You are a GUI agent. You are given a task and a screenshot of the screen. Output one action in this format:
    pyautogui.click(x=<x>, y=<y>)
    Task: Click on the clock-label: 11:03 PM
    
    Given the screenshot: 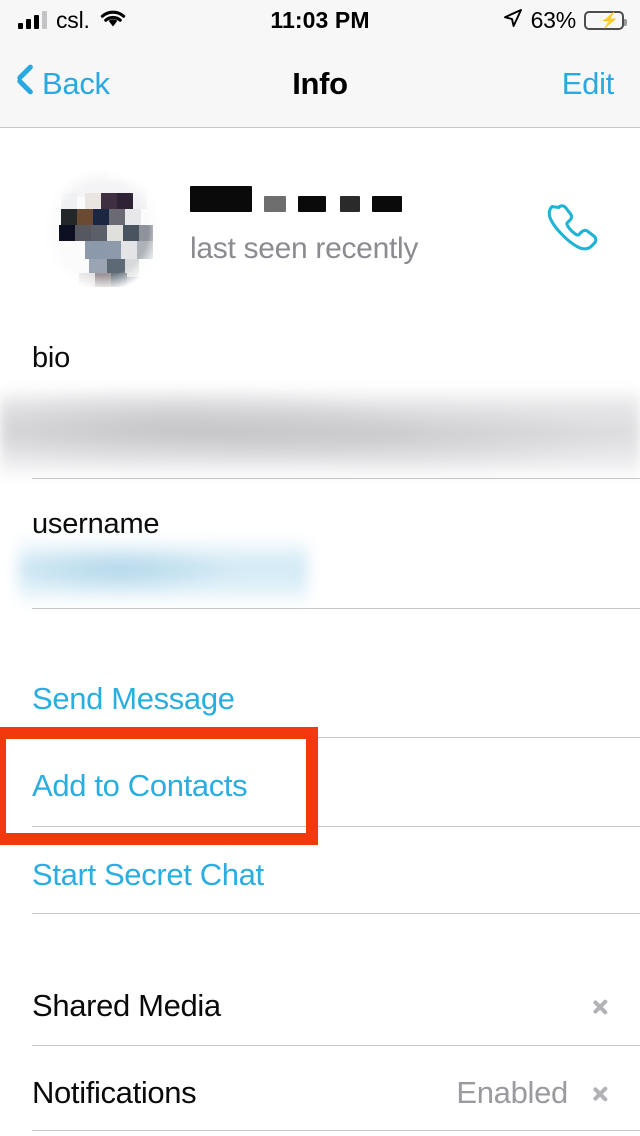 What is the action you would take?
    pyautogui.click(x=320, y=19)
    